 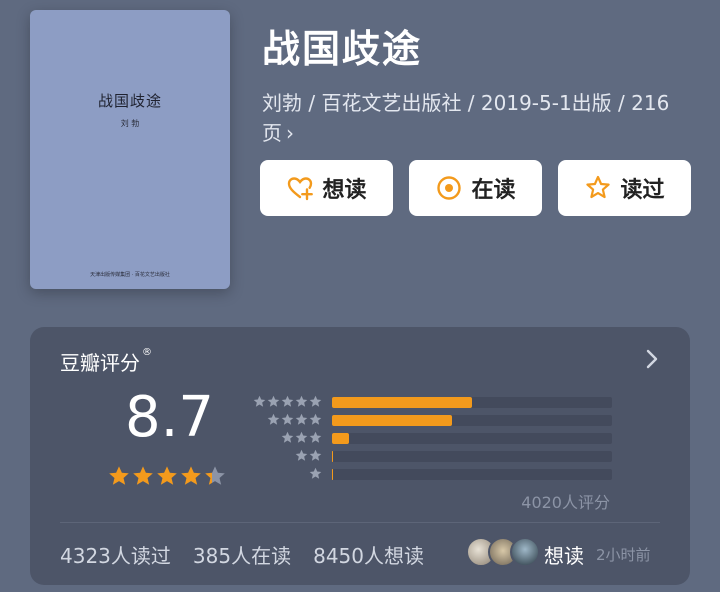 What do you see at coordinates (493, 190) in the screenshot?
I see `reading-label: 在读` at bounding box center [493, 190].